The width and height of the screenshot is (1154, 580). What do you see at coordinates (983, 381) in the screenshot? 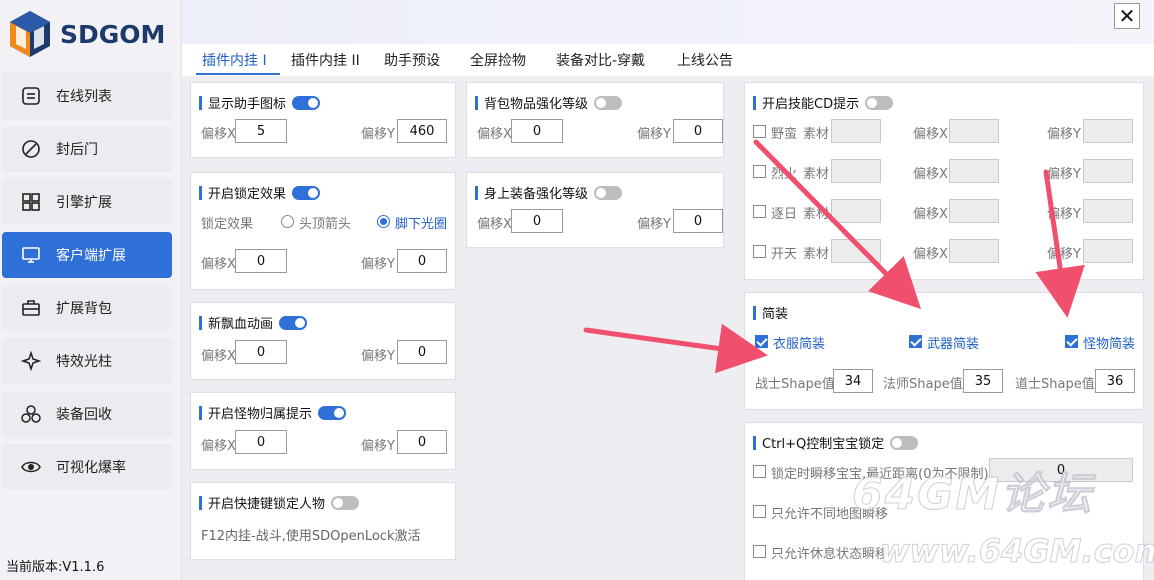
I see `mage-shape-input: 35` at bounding box center [983, 381].